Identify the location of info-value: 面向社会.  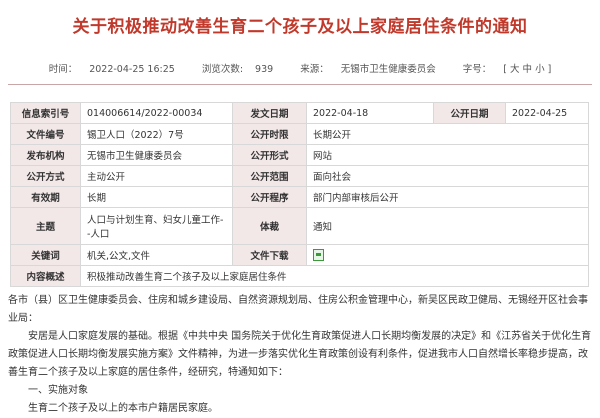
(447, 176).